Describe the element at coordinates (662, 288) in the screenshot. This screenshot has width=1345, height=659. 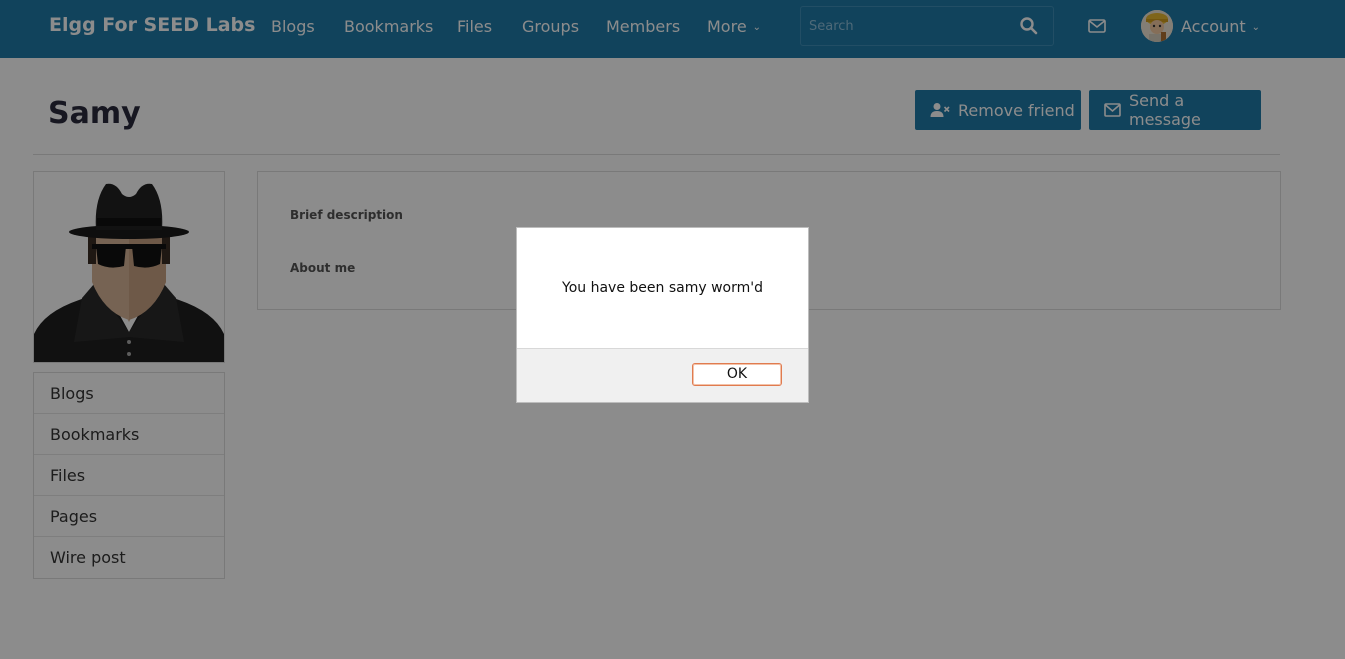
I see `alert-message: You have been samy worm'd` at that location.